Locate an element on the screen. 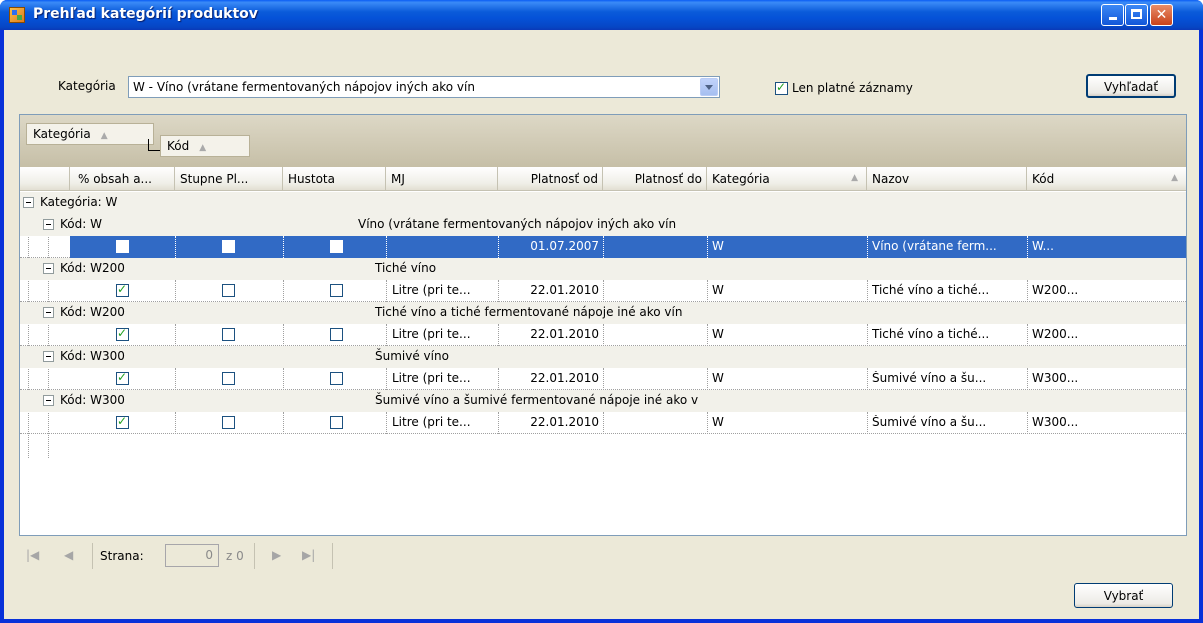  column-header-hustota: Hustota is located at coordinates (334, 179).